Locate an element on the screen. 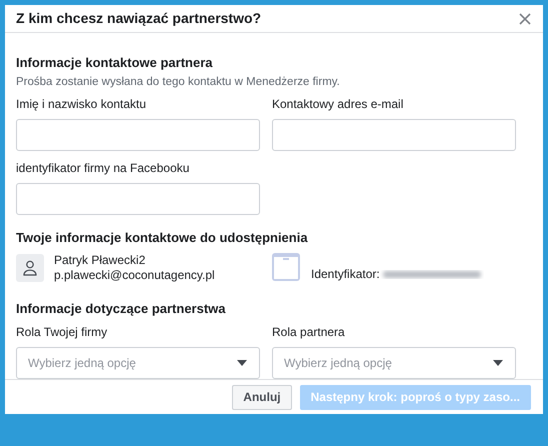  cancel-button: Anuluj is located at coordinates (262, 397).